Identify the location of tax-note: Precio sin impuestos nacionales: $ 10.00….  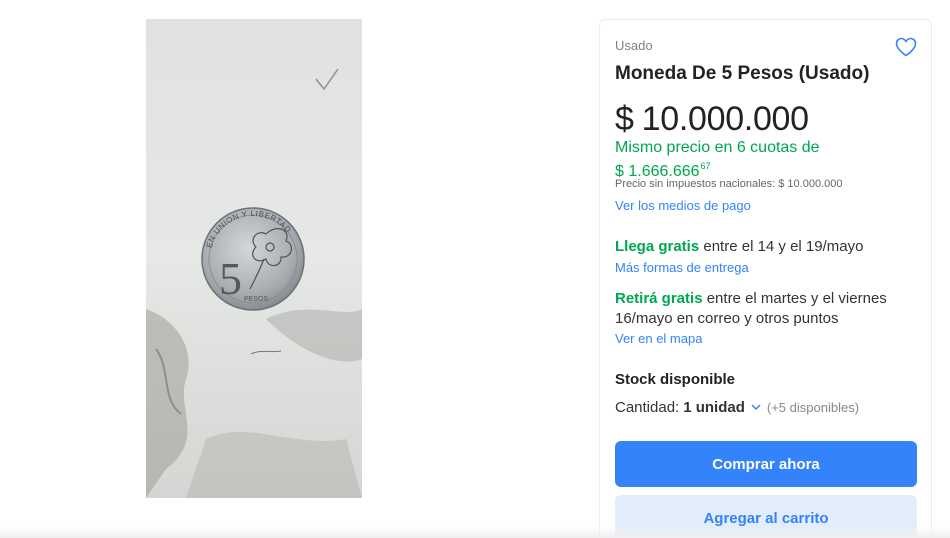
(729, 184).